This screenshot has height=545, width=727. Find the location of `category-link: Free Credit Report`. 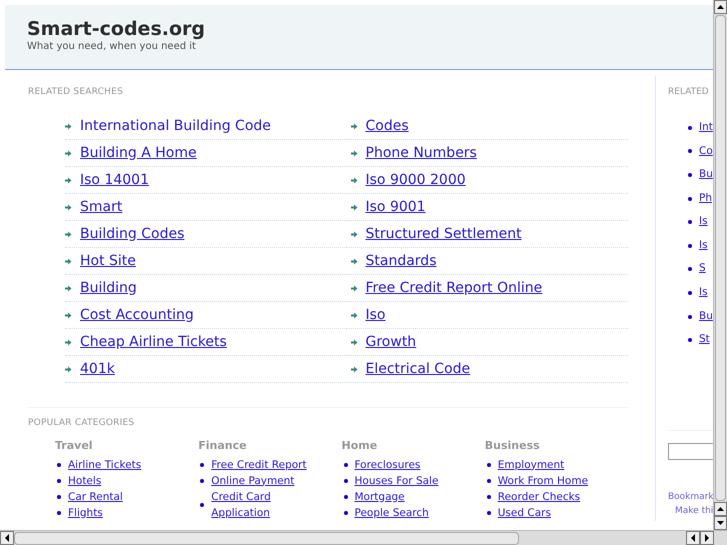

category-link: Free Credit Report is located at coordinates (266, 464).